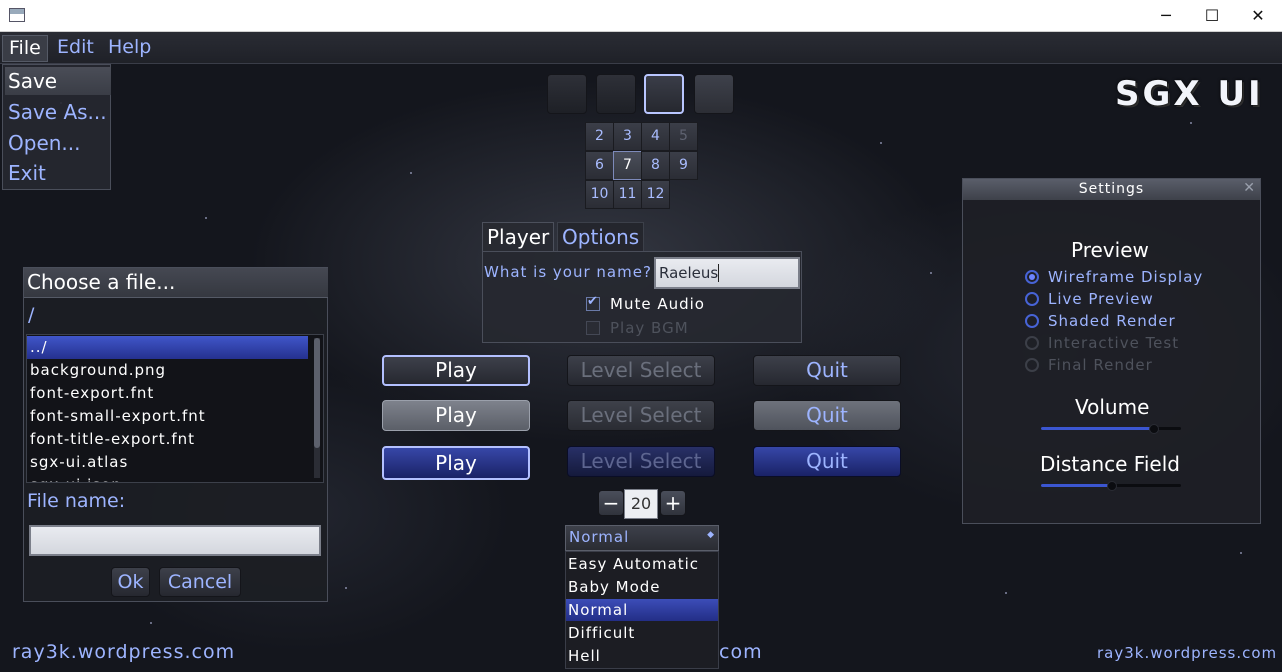  What do you see at coordinates (167, 370) in the screenshot?
I see `file-item: background.png` at bounding box center [167, 370].